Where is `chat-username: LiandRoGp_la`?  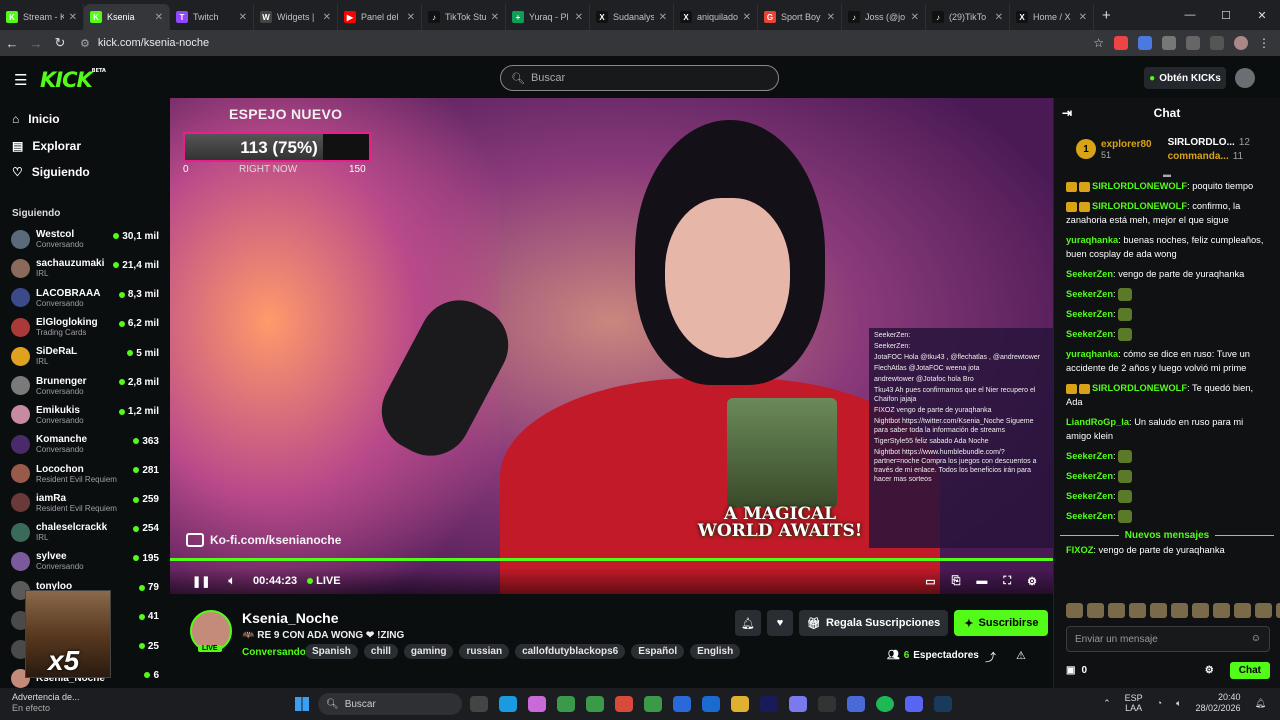 chat-username: LiandRoGp_la is located at coordinates (1097, 422).